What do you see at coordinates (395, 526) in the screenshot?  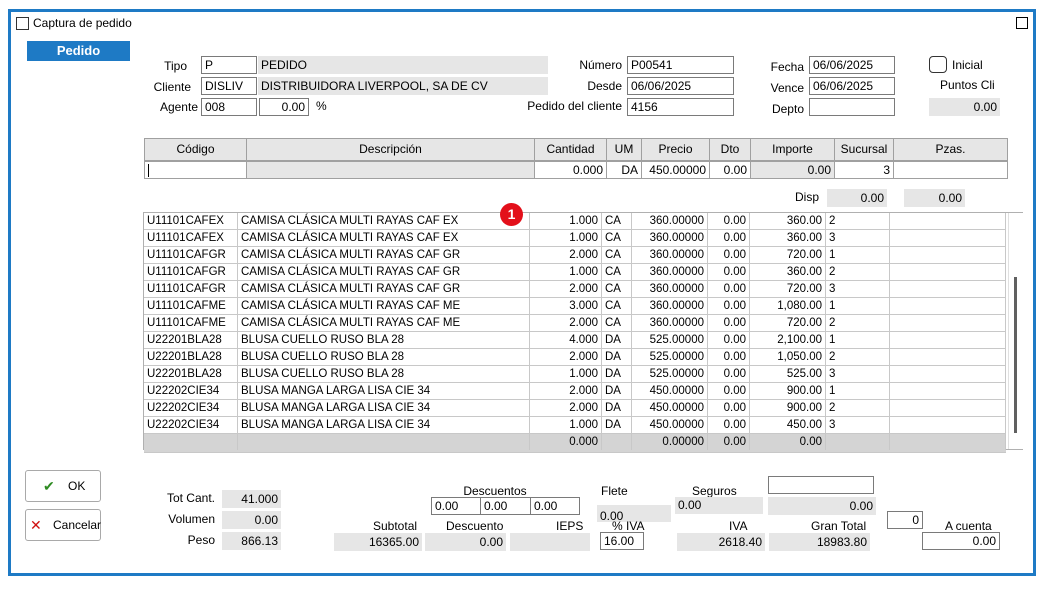 I see `subtotal-label: Subtotal` at bounding box center [395, 526].